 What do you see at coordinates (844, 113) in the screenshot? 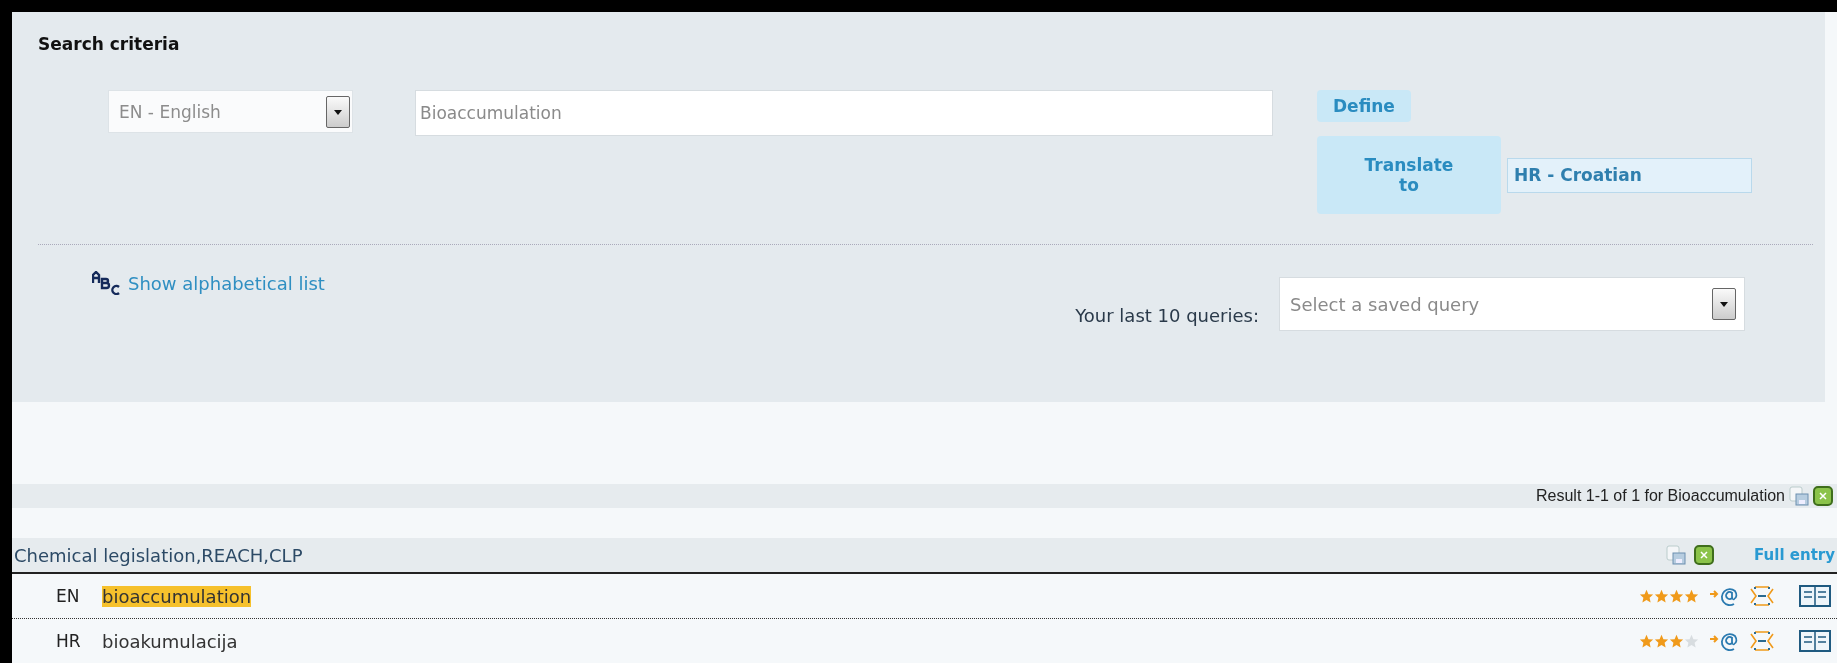
I see `search-field: Bioaccumulation` at bounding box center [844, 113].